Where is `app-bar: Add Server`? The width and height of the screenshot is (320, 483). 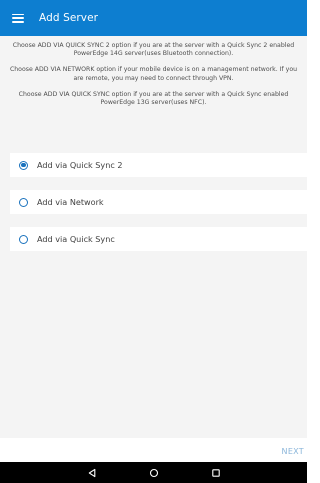
app-bar: Add Server is located at coordinates (153, 18).